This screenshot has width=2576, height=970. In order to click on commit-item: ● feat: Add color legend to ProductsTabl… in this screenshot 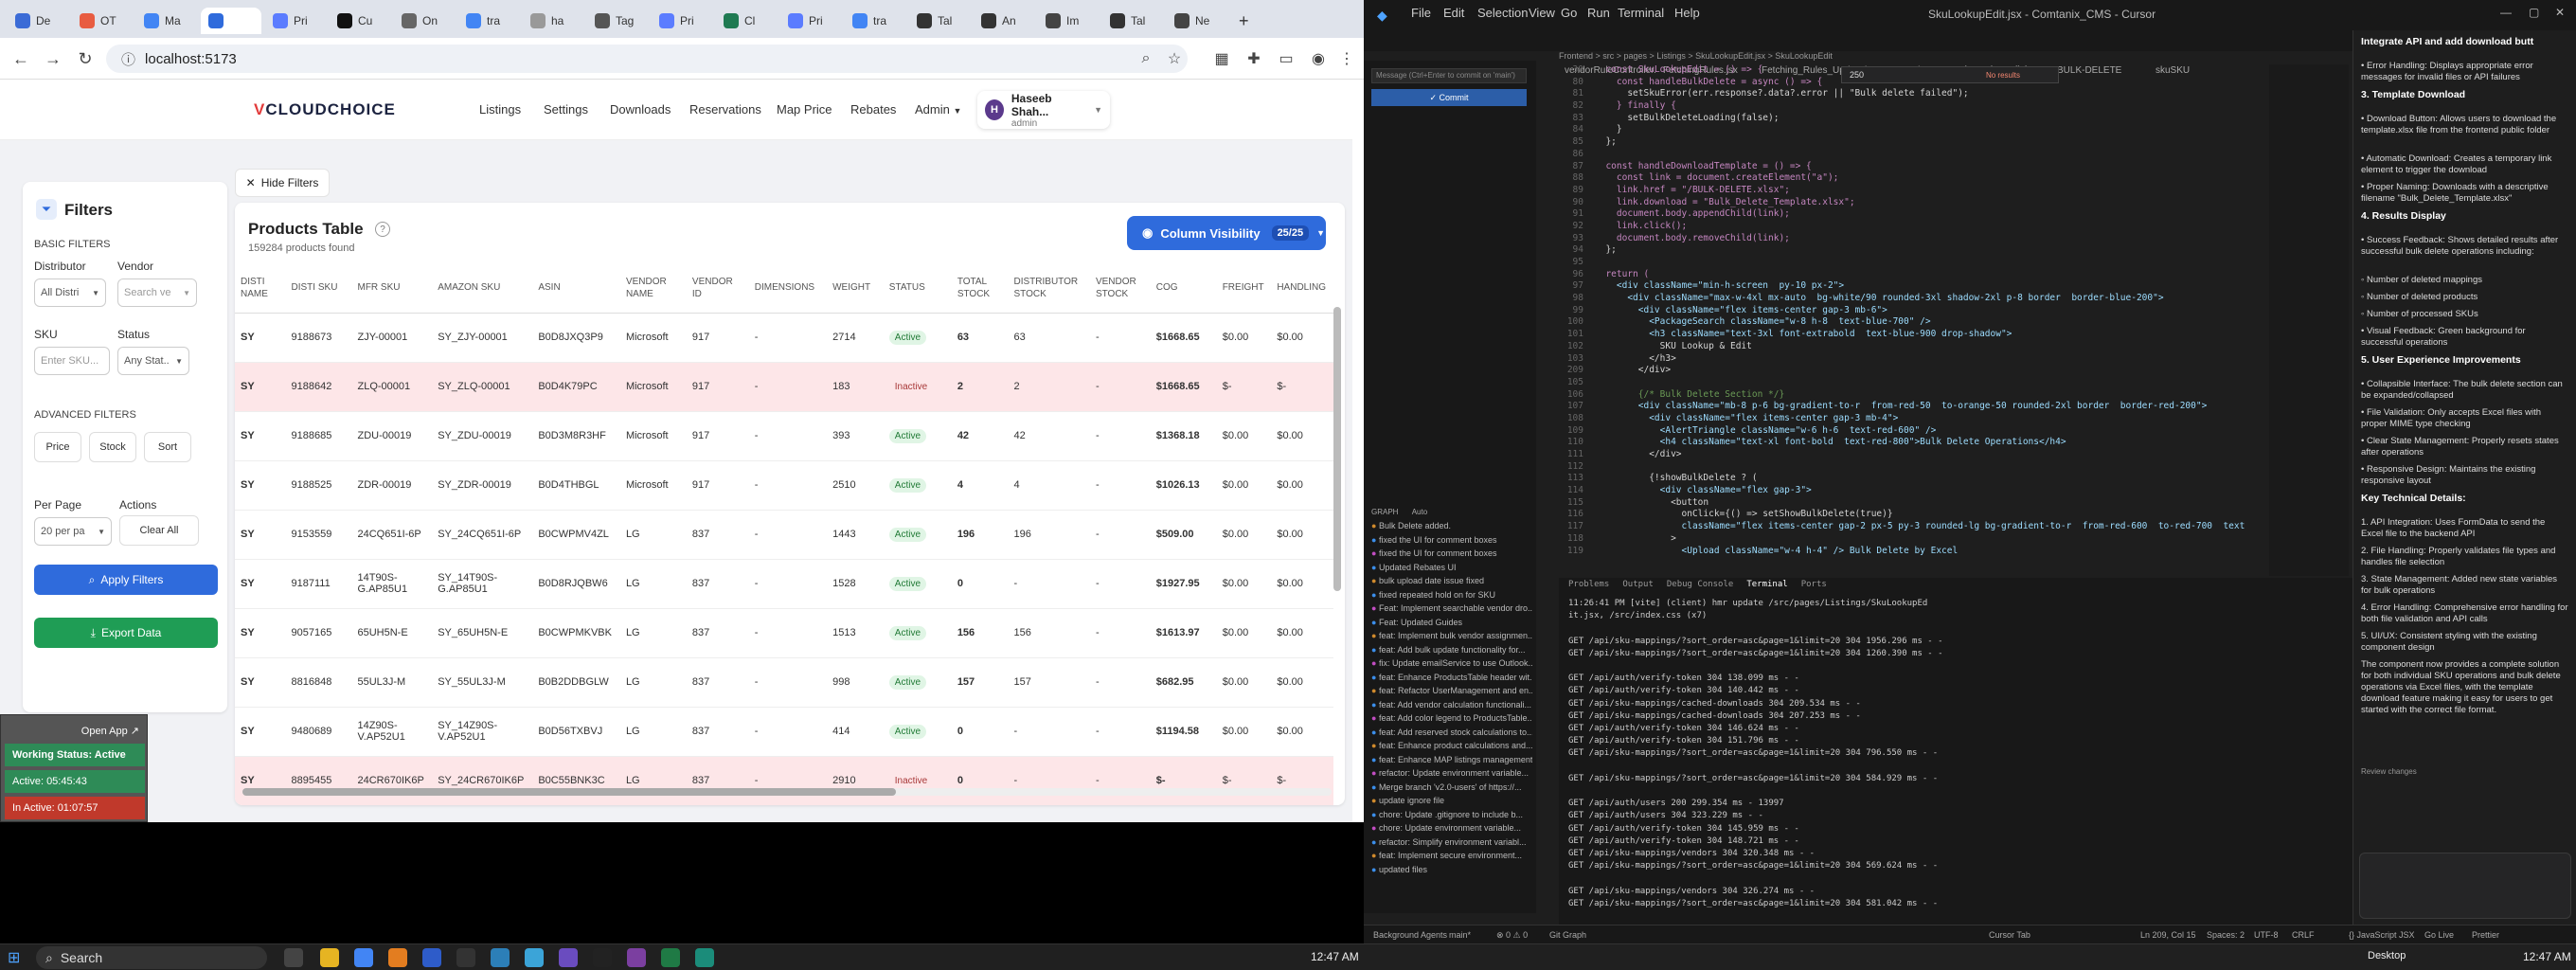, I will do `click(1451, 718)`.